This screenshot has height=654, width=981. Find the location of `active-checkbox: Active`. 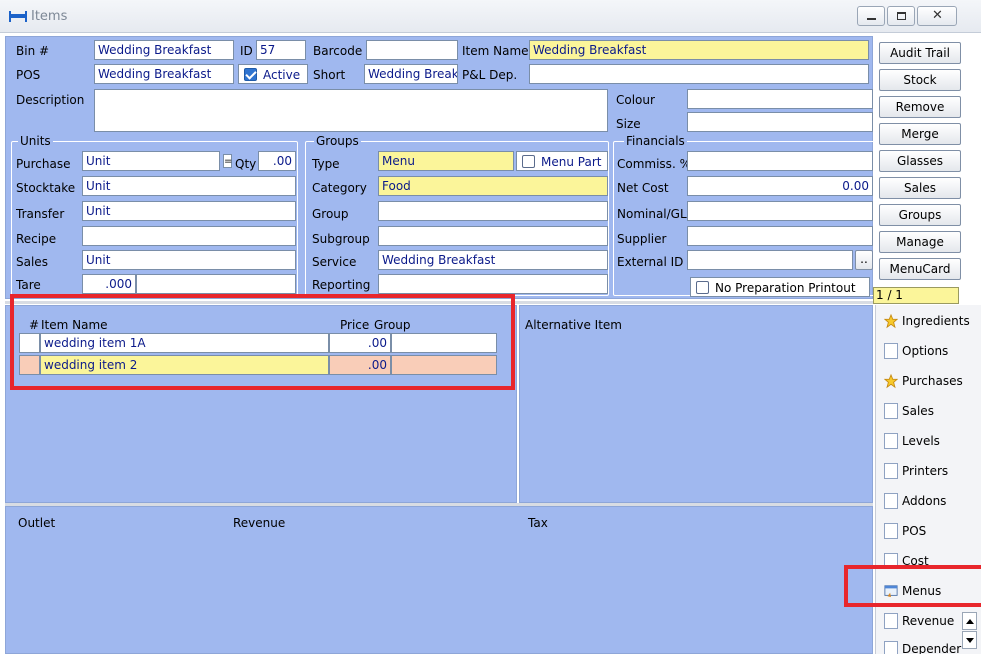

active-checkbox: Active is located at coordinates (273, 74).